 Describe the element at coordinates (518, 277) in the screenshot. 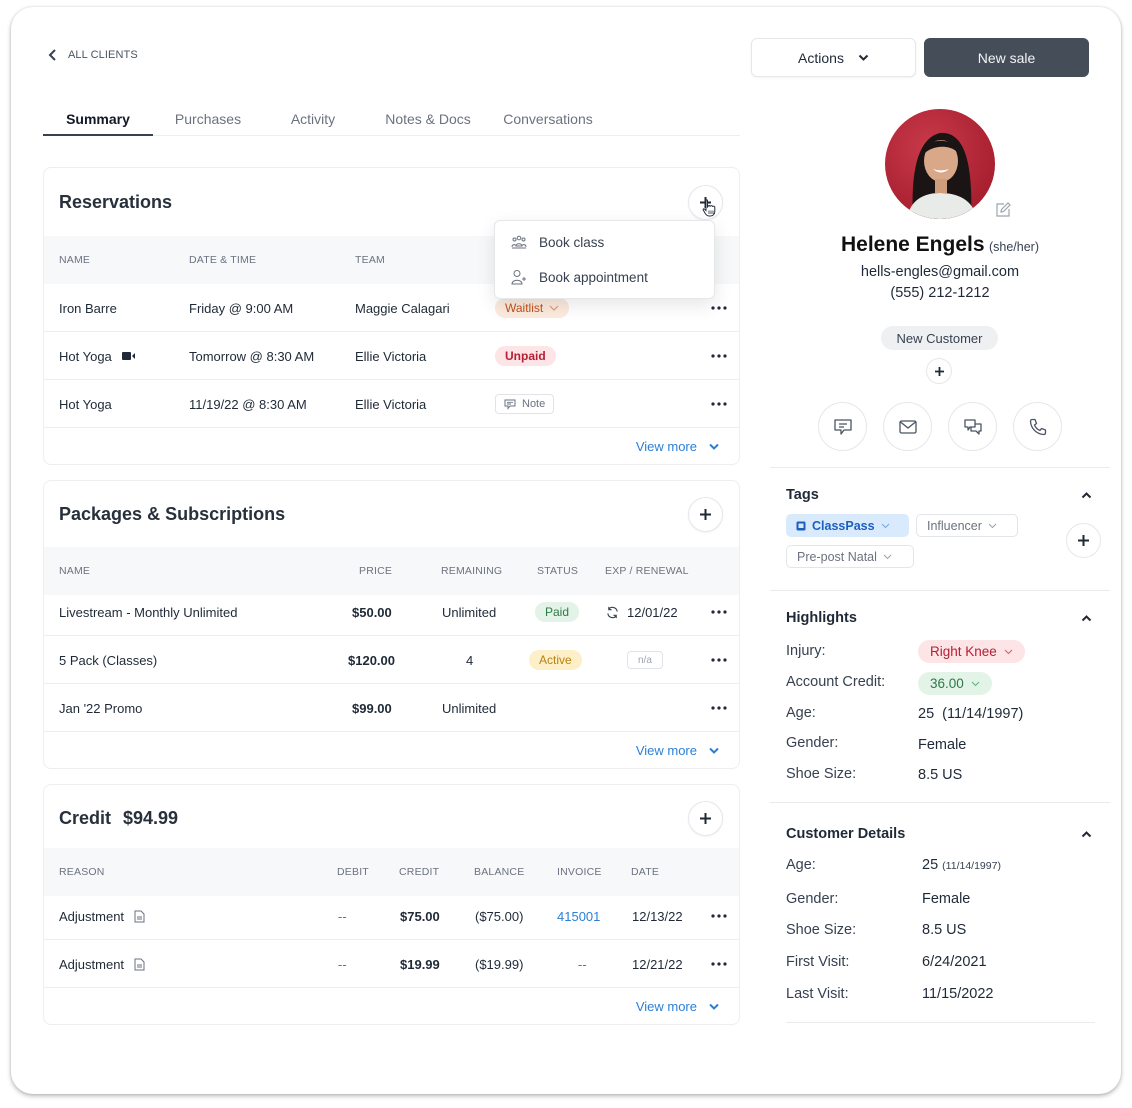

I see `add-person-icon` at that location.